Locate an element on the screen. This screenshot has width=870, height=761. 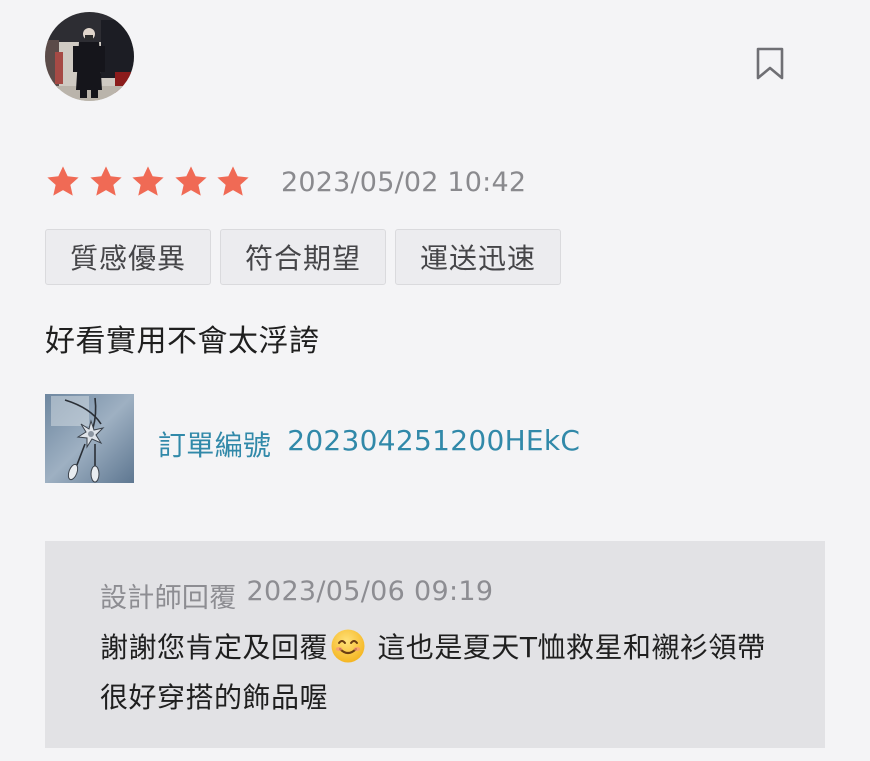
bookmark-button is located at coordinates (770, 64).